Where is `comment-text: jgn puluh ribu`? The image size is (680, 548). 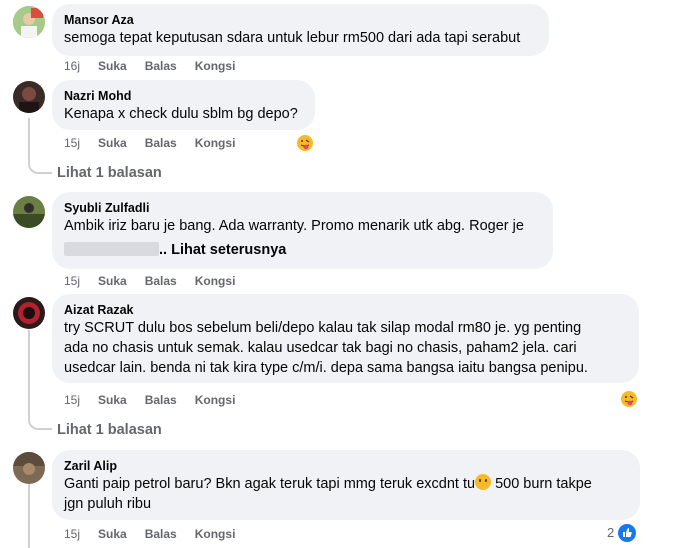
comment-text: jgn puluh ribu is located at coordinates (108, 504).